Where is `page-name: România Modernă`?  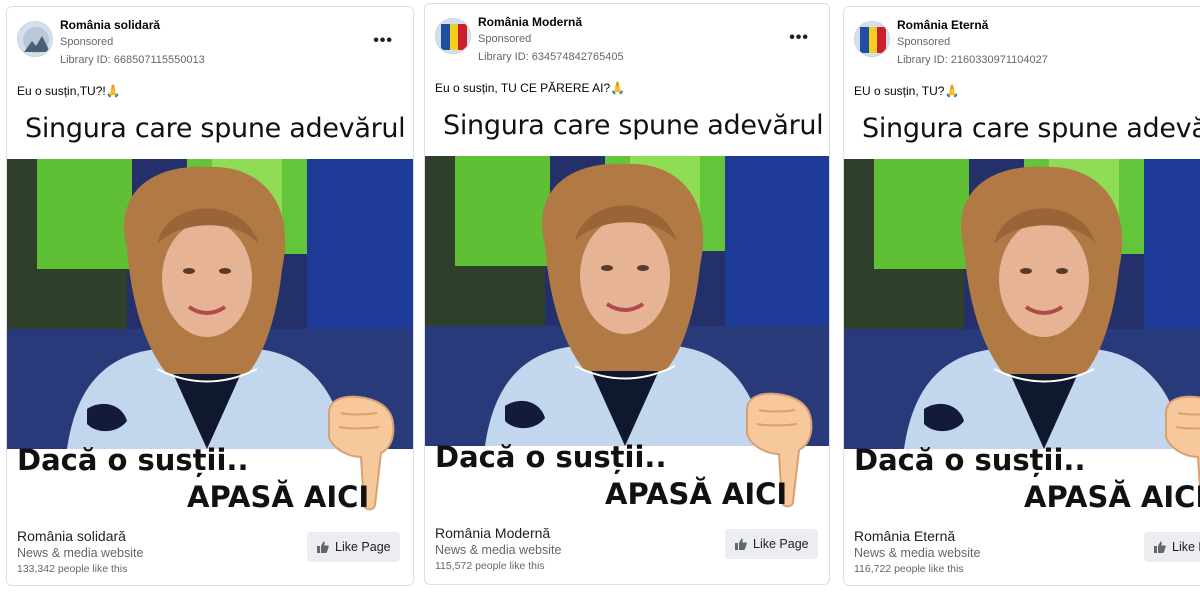
page-name: România Modernă is located at coordinates (530, 22).